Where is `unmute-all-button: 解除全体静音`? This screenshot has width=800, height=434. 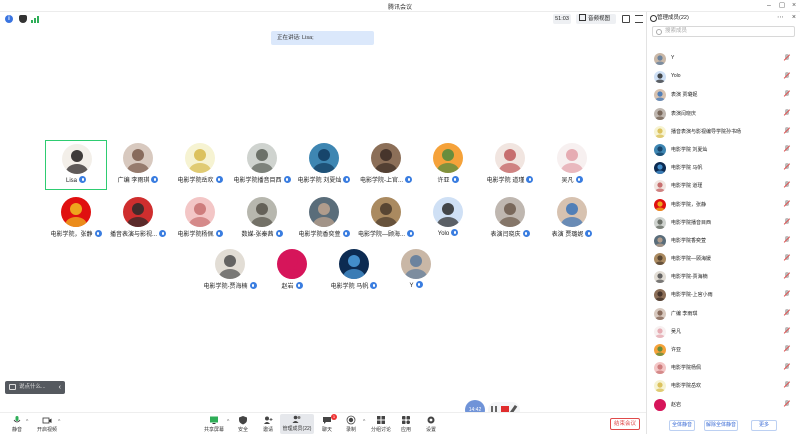
unmute-all-button: 解除全体静音 is located at coordinates (721, 425).